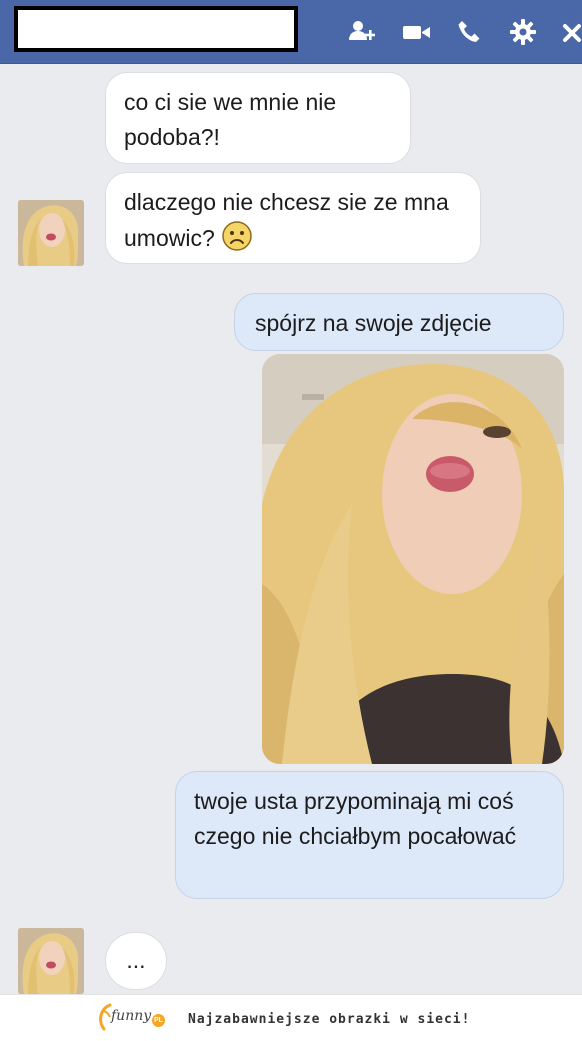 The width and height of the screenshot is (582, 1041). I want to click on message-text: co ci sie we mnie nie podoba?!, so click(230, 119).